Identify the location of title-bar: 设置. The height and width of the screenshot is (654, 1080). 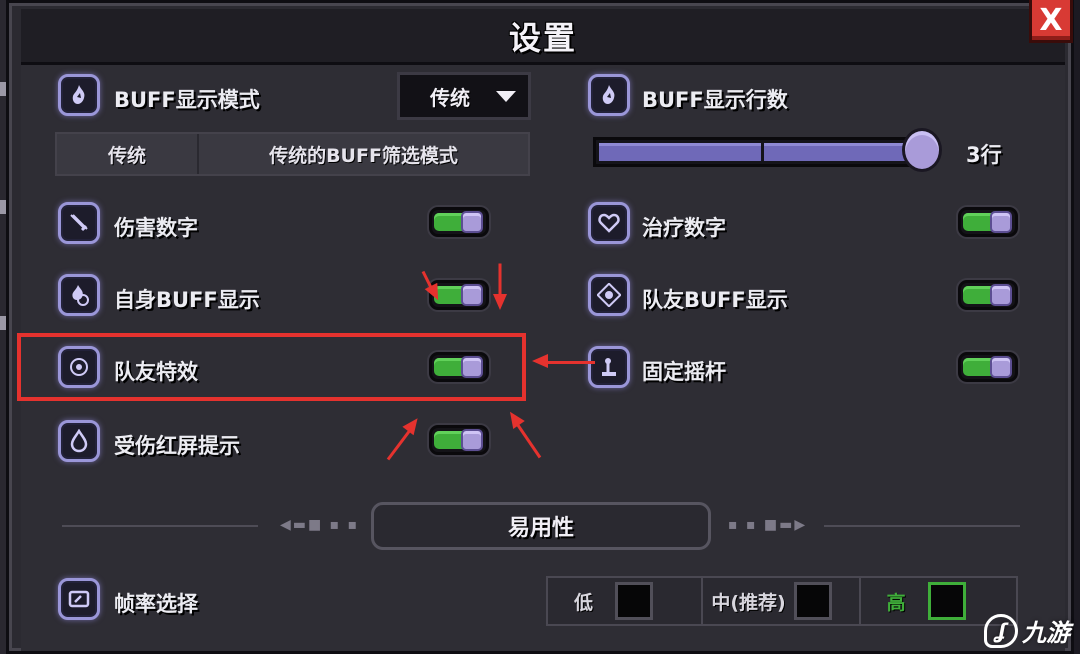
(543, 37).